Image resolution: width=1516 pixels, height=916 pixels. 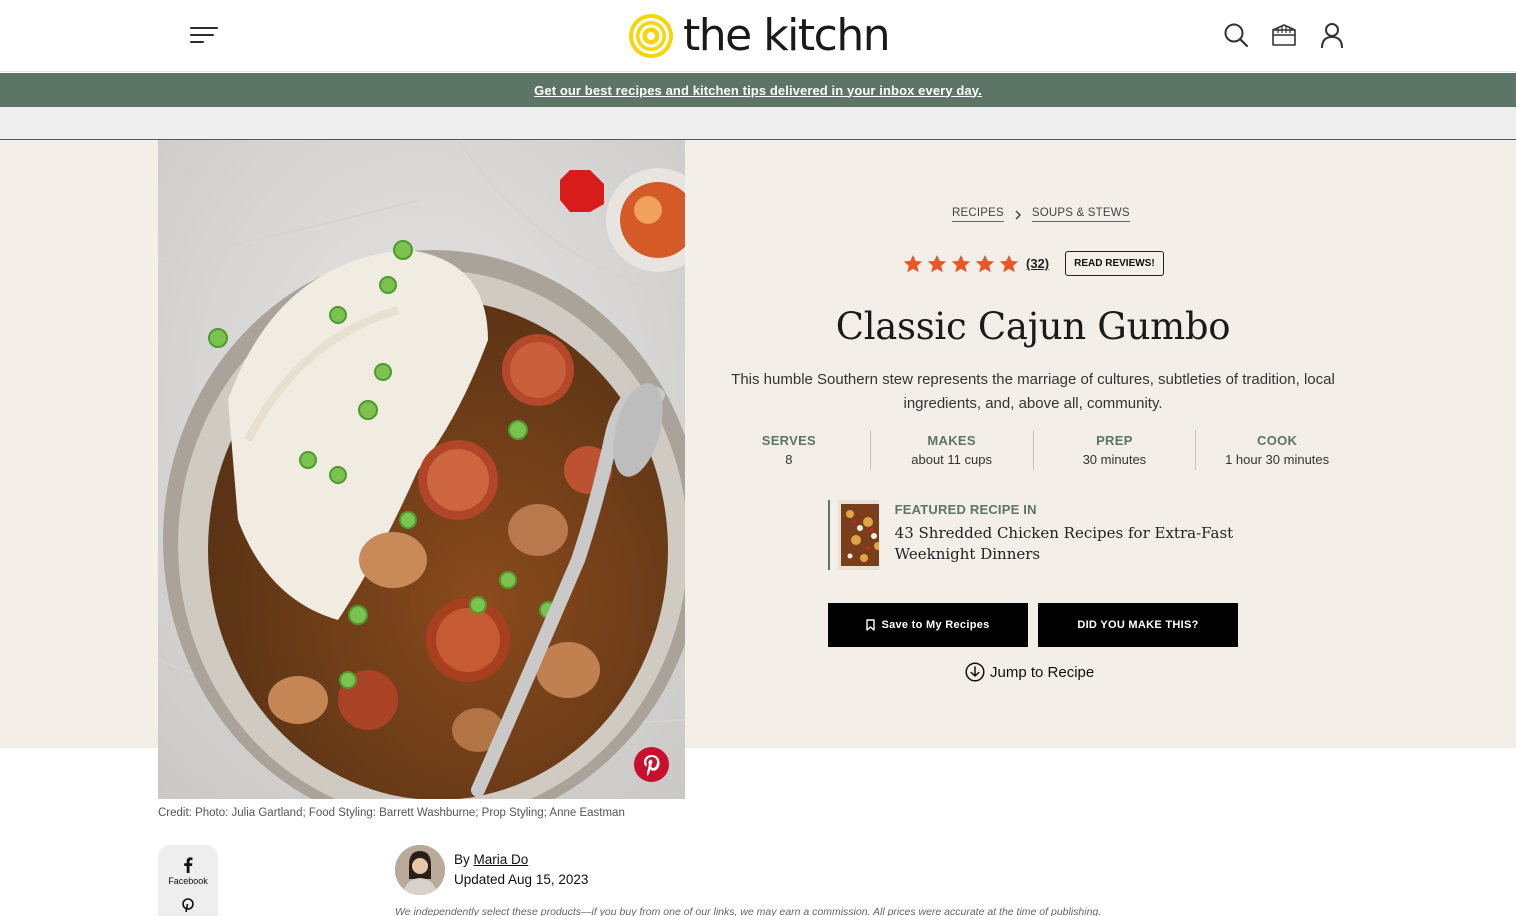 What do you see at coordinates (1277, 440) in the screenshot?
I see `stat-label: COOK` at bounding box center [1277, 440].